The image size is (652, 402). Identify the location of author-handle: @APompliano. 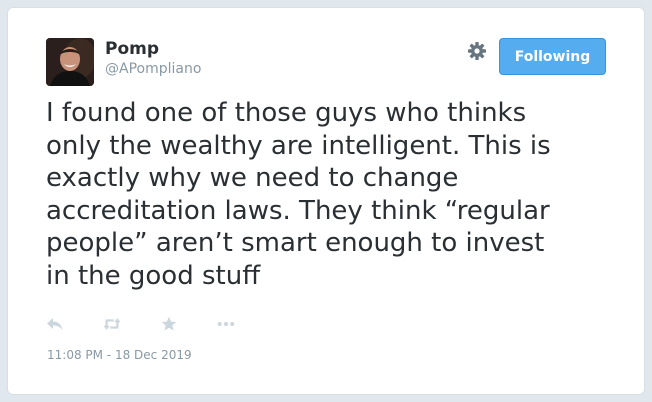
(153, 69).